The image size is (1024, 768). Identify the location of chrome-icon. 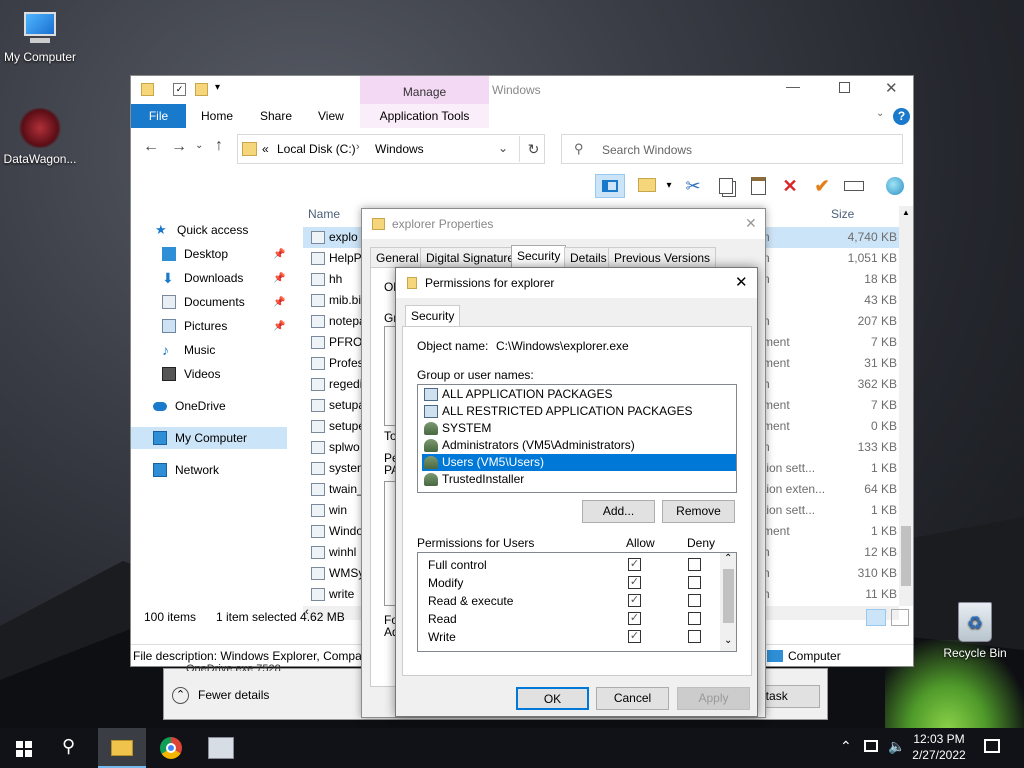
(171, 748).